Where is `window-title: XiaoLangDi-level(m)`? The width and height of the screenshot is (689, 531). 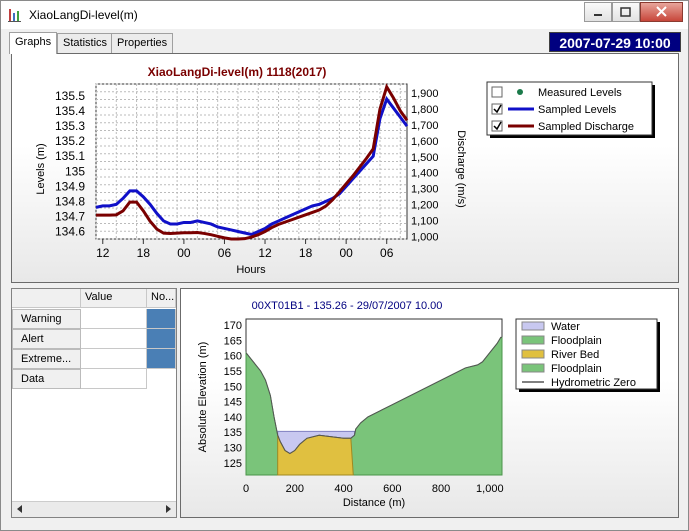 window-title: XiaoLangDi-level(m) is located at coordinates (83, 15).